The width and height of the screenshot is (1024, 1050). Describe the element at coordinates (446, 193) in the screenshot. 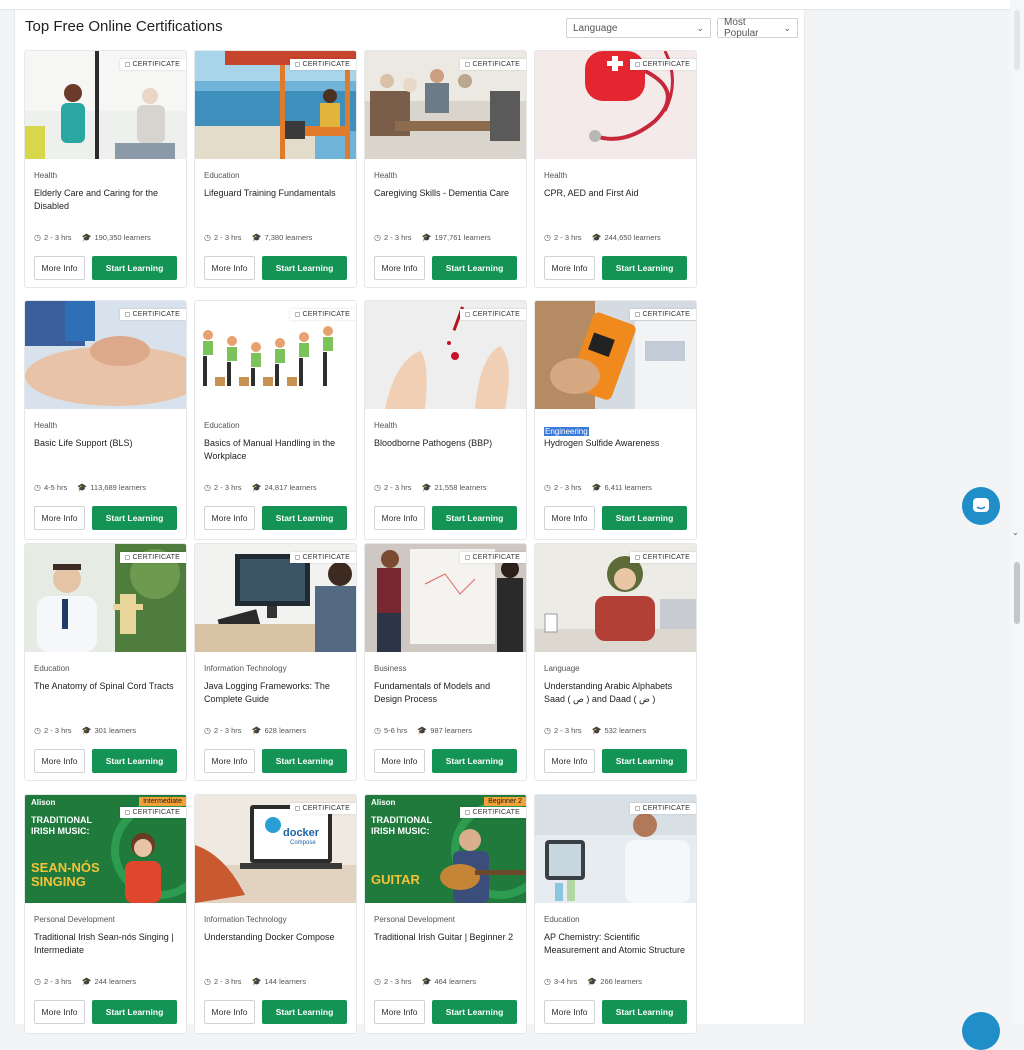

I see `course-title: Caregiving Skills - Dementia Care` at that location.